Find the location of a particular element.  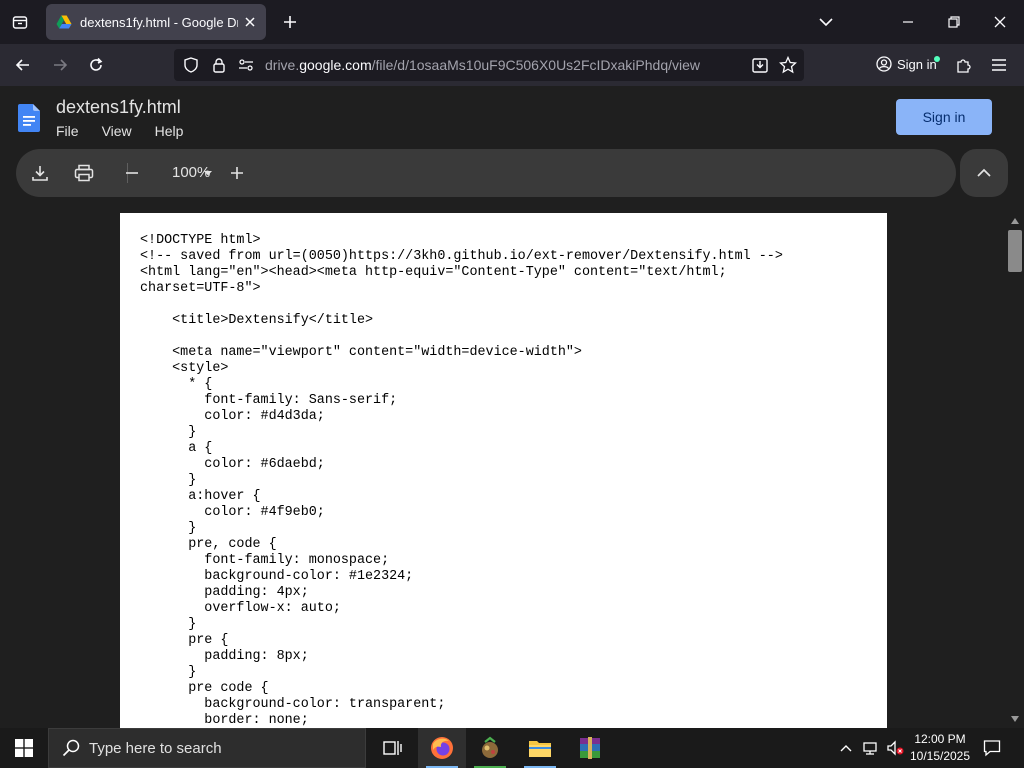

extensions-puzzle-icon is located at coordinates (964, 65).